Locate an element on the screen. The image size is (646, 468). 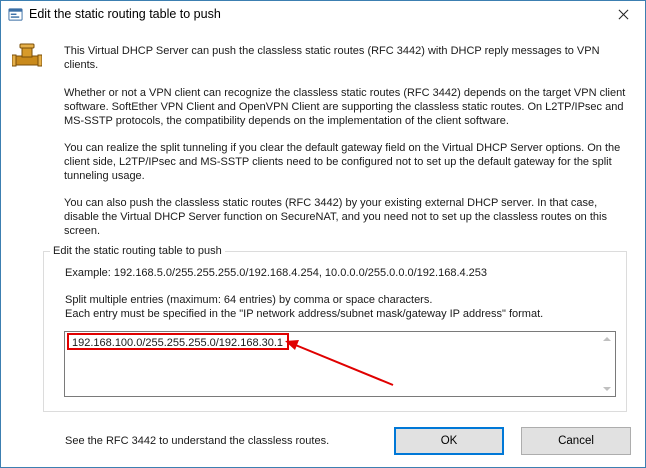
annotation-highlight-box is located at coordinates (178, 341).